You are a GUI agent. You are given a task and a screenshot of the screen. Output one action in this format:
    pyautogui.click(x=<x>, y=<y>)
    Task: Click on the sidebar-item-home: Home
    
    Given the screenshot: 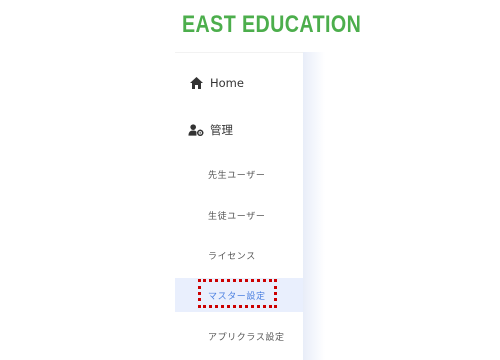 What is the action you would take?
    pyautogui.click(x=239, y=83)
    